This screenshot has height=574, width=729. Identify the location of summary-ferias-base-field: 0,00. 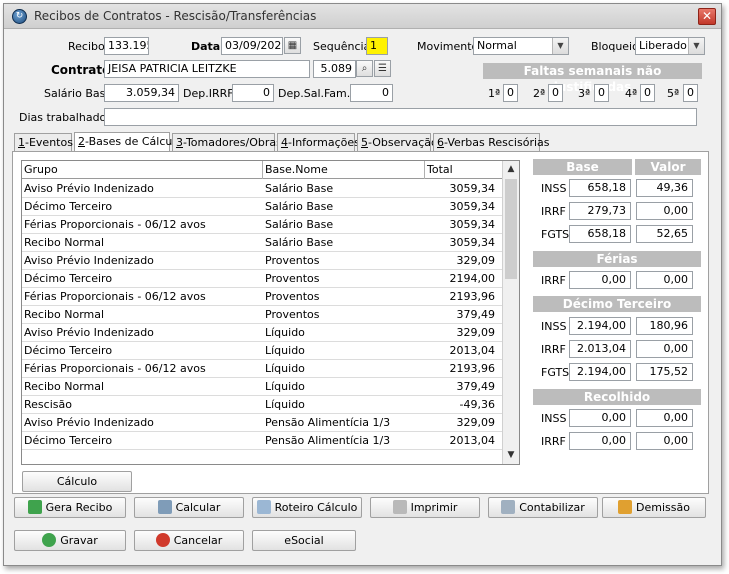
(600, 280).